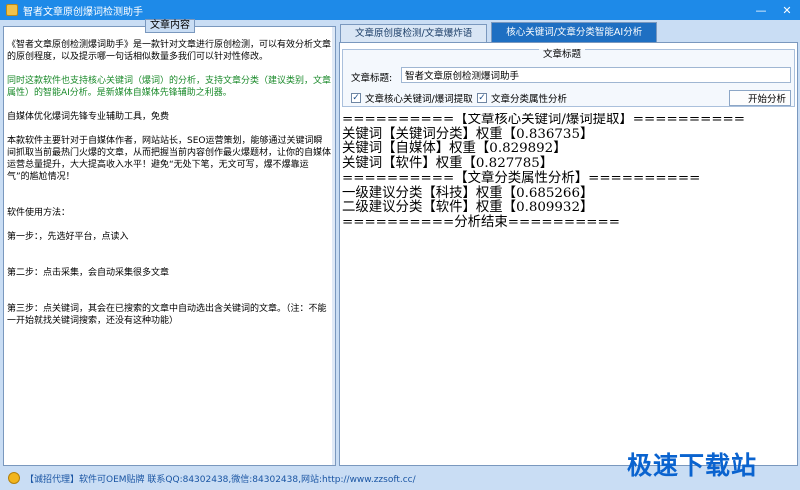  What do you see at coordinates (481, 222) in the screenshot?
I see `output-line: ==========分析结束==========` at bounding box center [481, 222].